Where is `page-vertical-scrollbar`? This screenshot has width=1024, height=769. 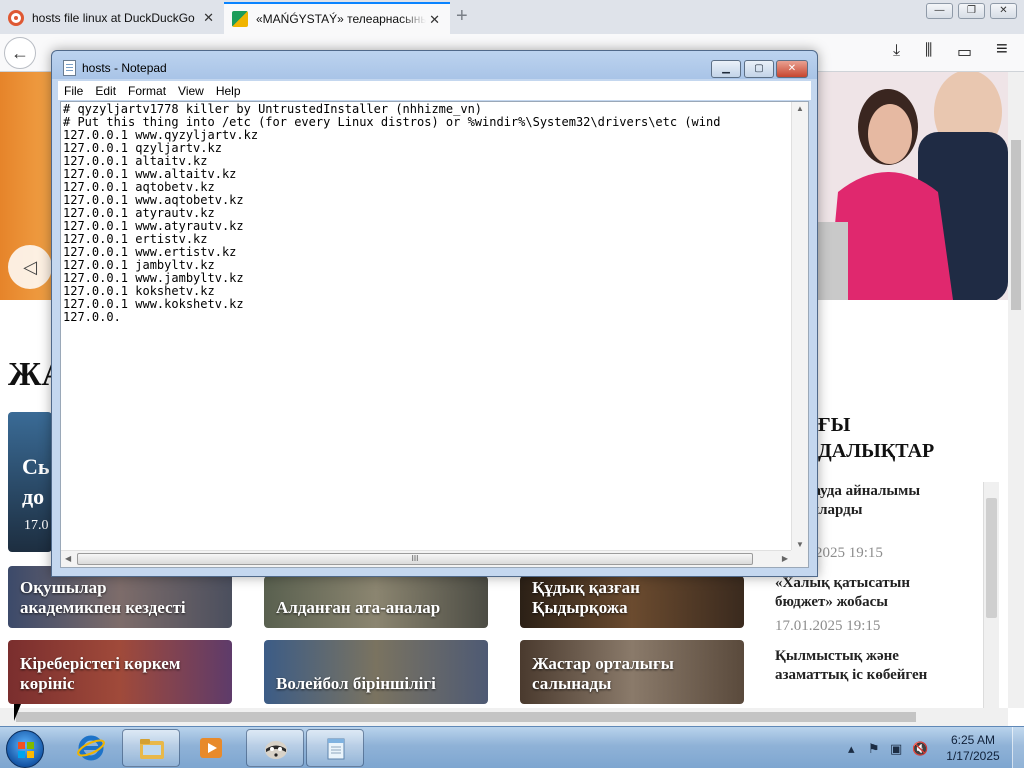 page-vertical-scrollbar is located at coordinates (1016, 390).